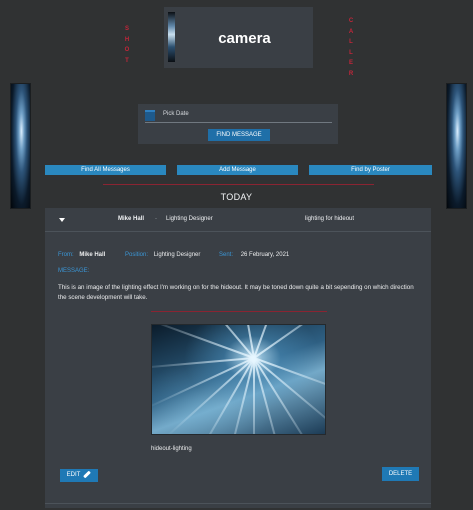  Describe the element at coordinates (456, 146) in the screenshot. I see `side-image-right` at that location.